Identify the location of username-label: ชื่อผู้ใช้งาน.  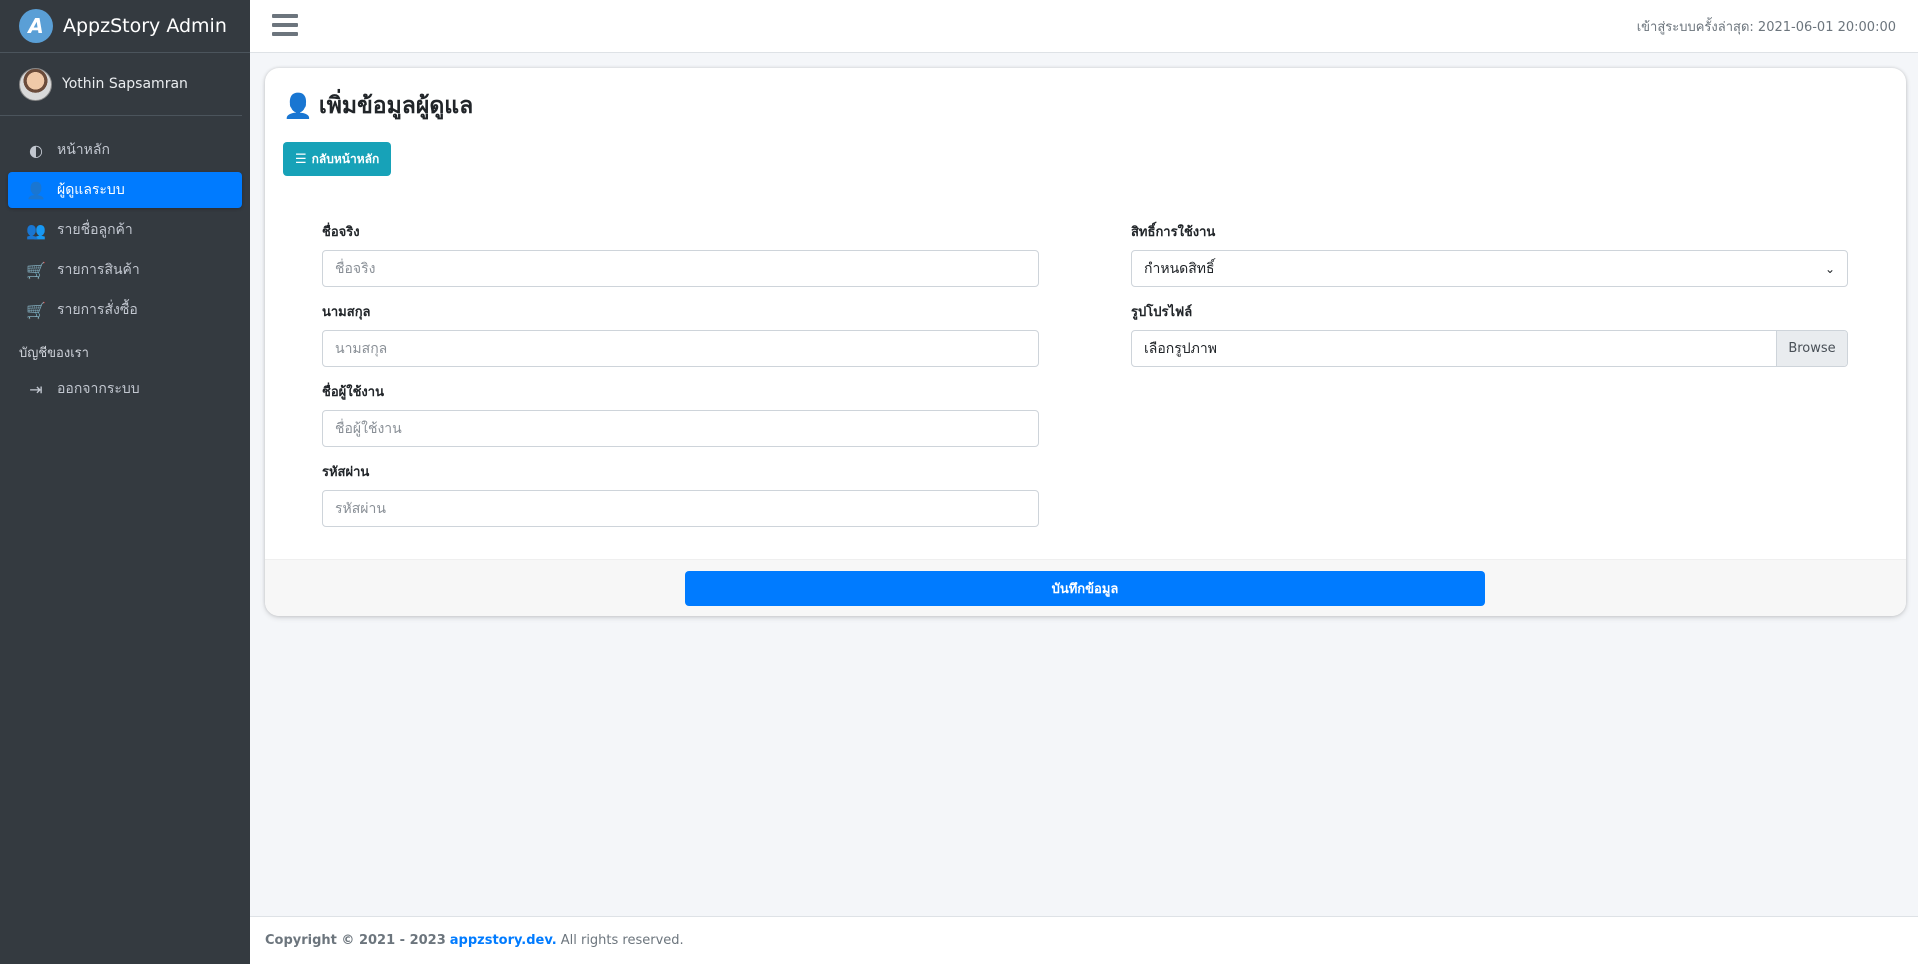
(353, 392).